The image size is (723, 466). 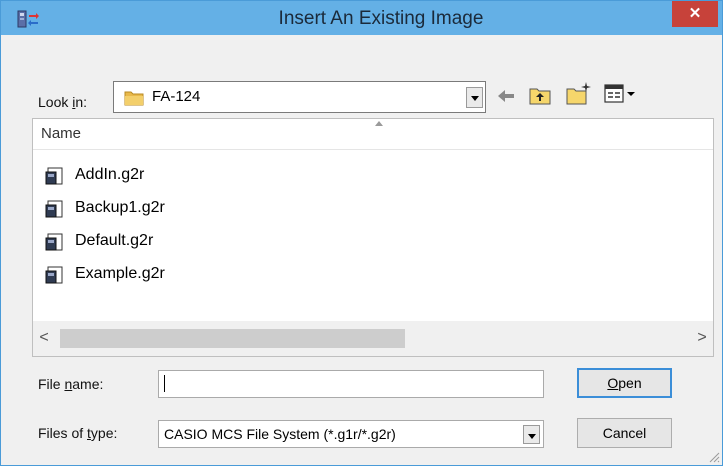 I want to click on folder-icon, so click(x=134, y=98).